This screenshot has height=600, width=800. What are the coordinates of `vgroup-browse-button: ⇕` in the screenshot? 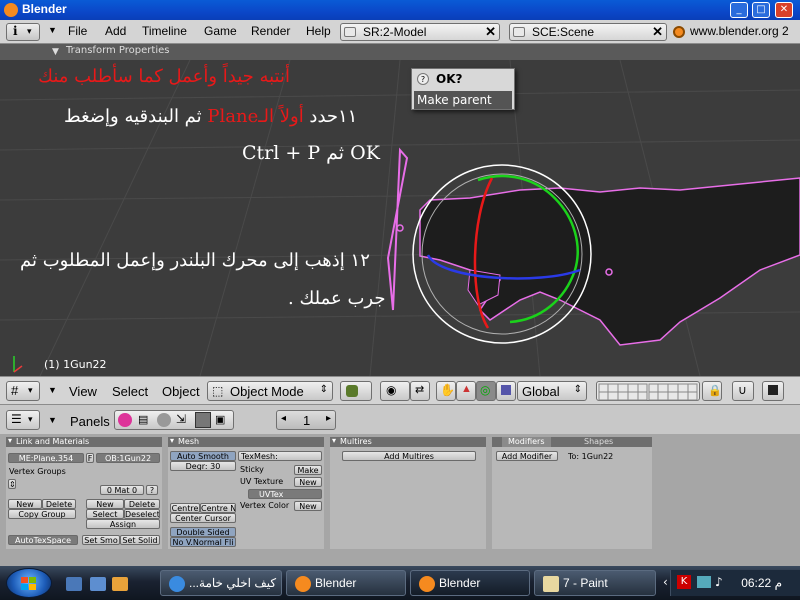 It's located at (12, 484).